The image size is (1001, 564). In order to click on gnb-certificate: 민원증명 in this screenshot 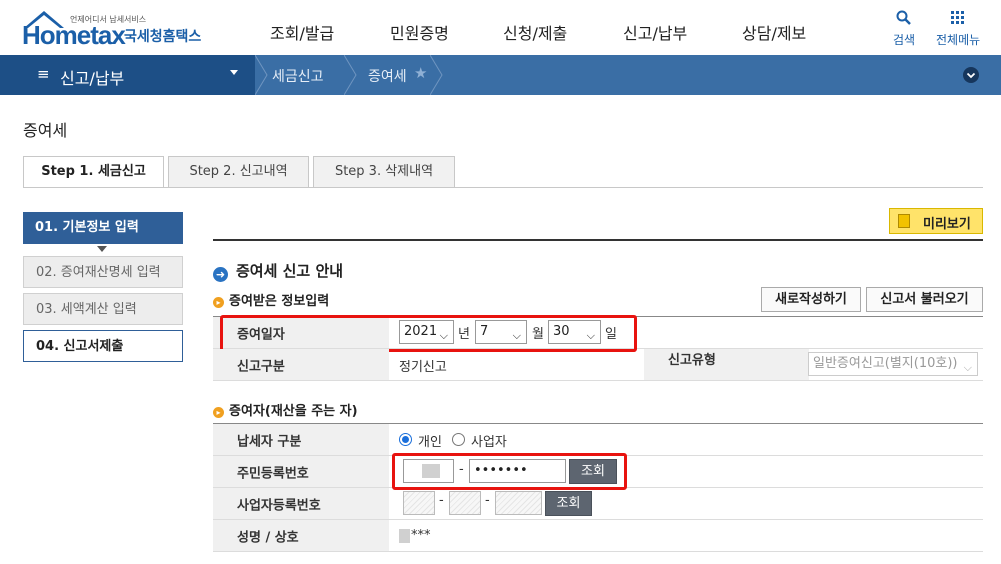, I will do `click(419, 32)`.